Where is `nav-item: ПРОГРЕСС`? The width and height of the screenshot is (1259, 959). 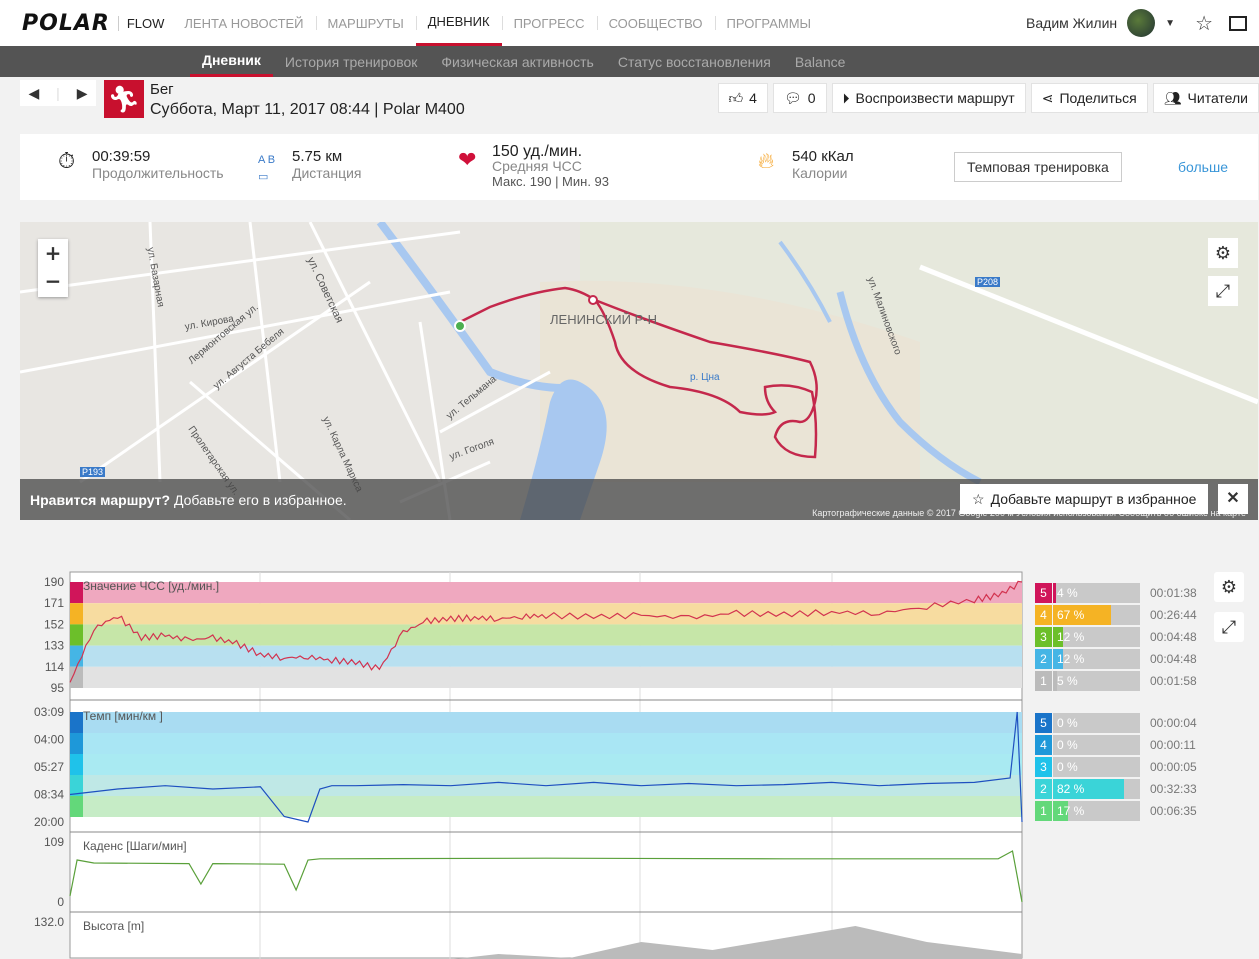
nav-item: ПРОГРЕСС is located at coordinates (549, 23).